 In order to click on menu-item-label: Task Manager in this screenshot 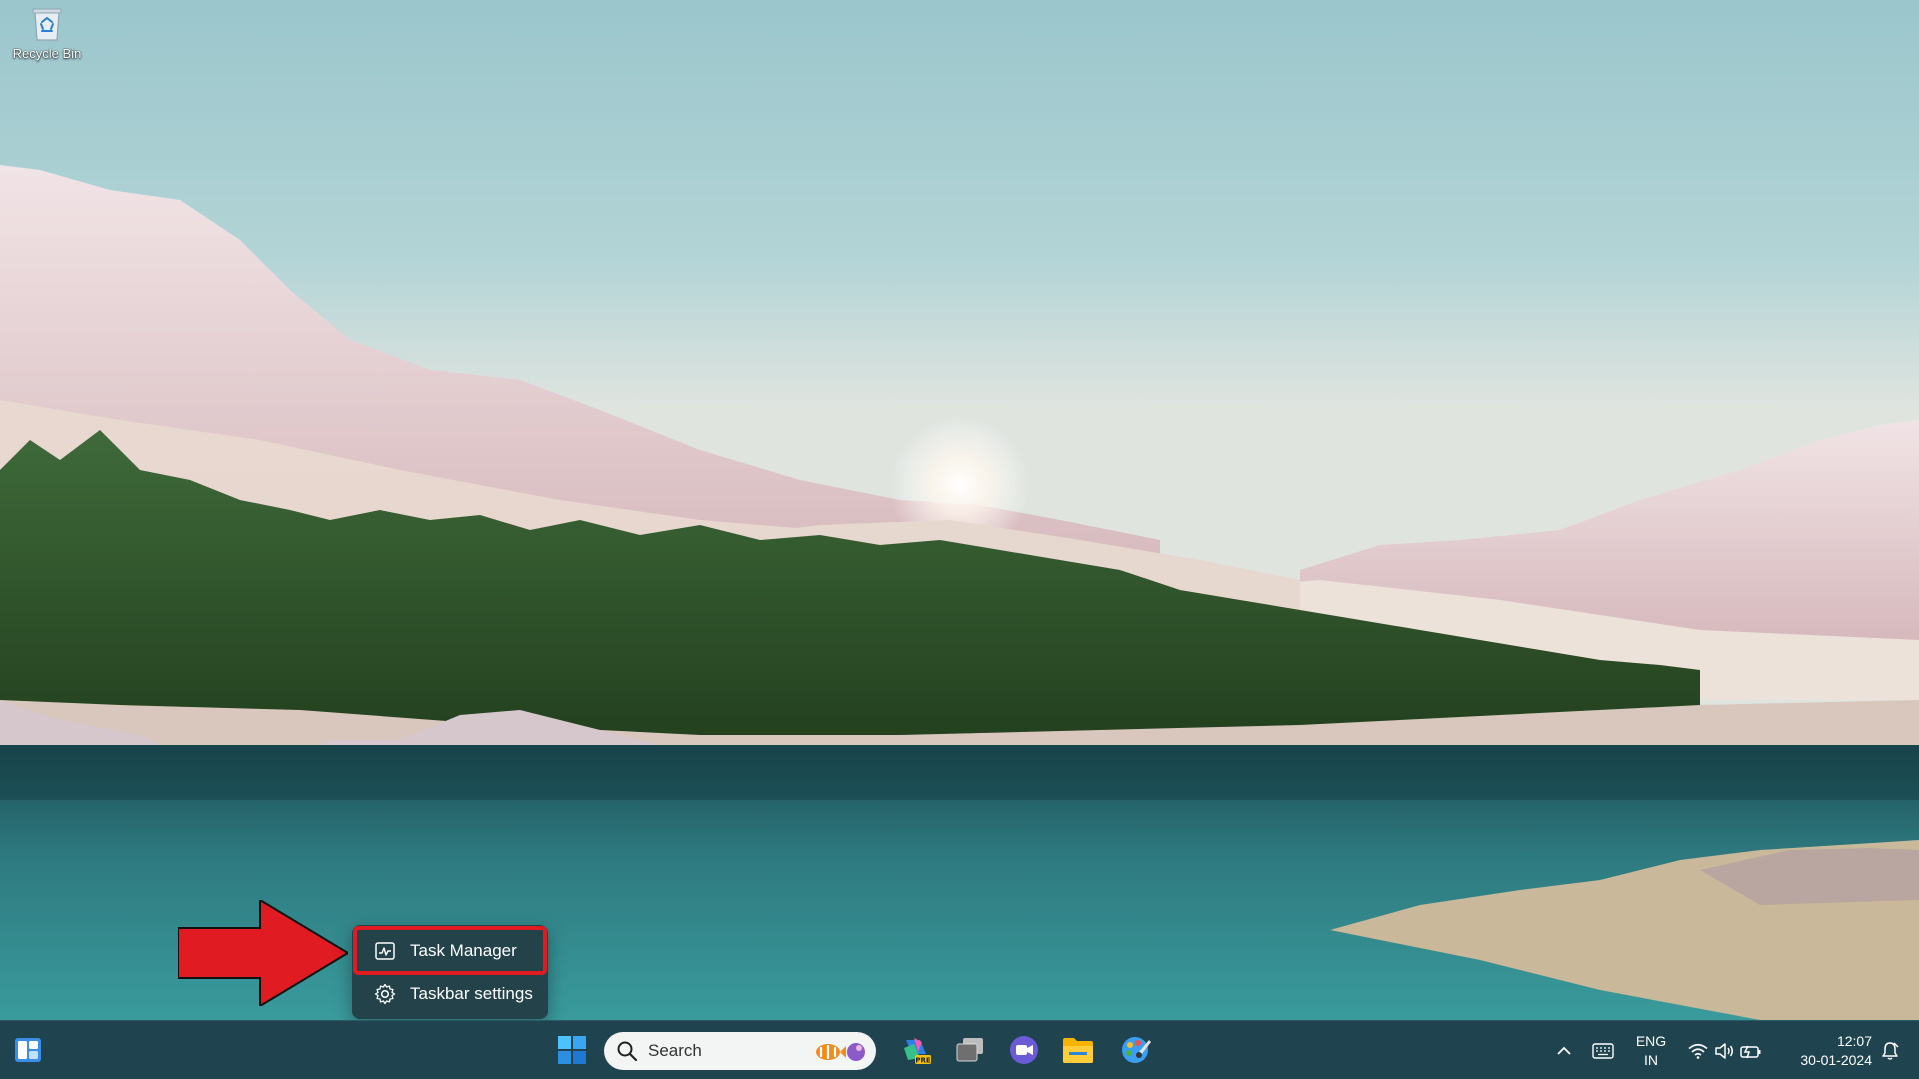, I will do `click(463, 950)`.